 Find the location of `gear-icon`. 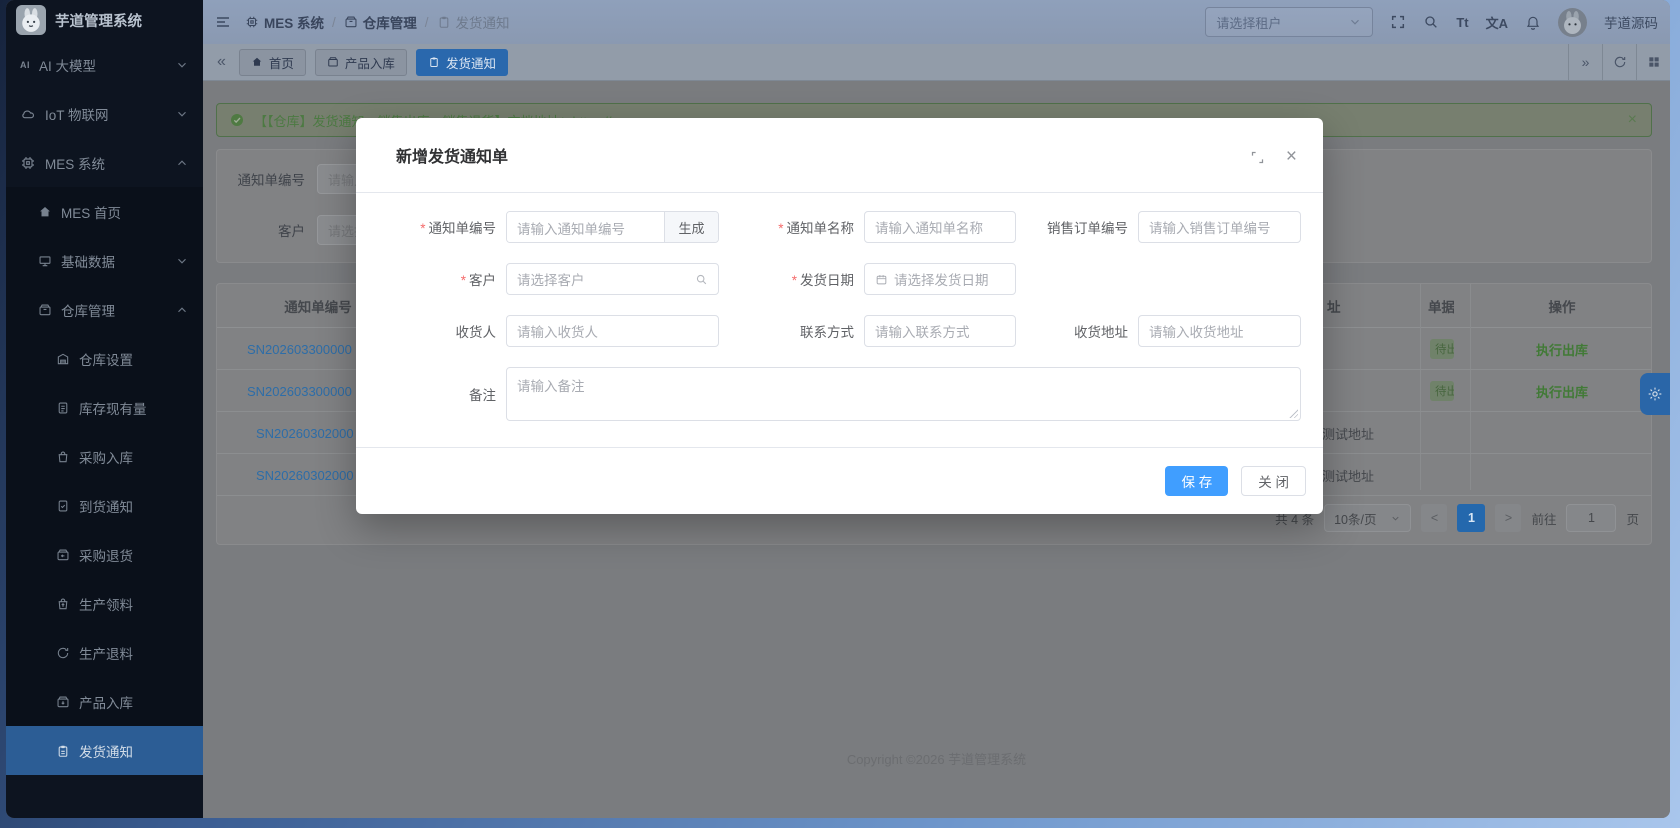

gear-icon is located at coordinates (1655, 394).